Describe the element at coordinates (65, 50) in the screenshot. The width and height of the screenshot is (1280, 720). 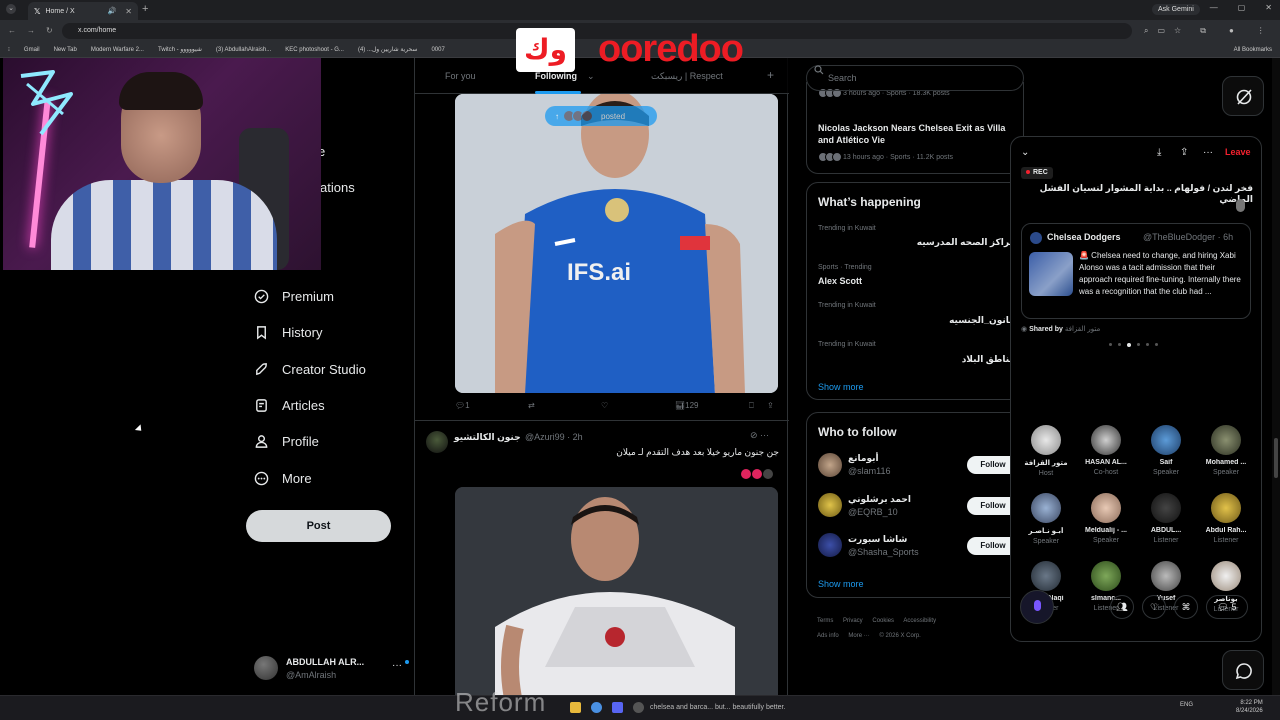
I see `bookmark-item: New Tab` at that location.